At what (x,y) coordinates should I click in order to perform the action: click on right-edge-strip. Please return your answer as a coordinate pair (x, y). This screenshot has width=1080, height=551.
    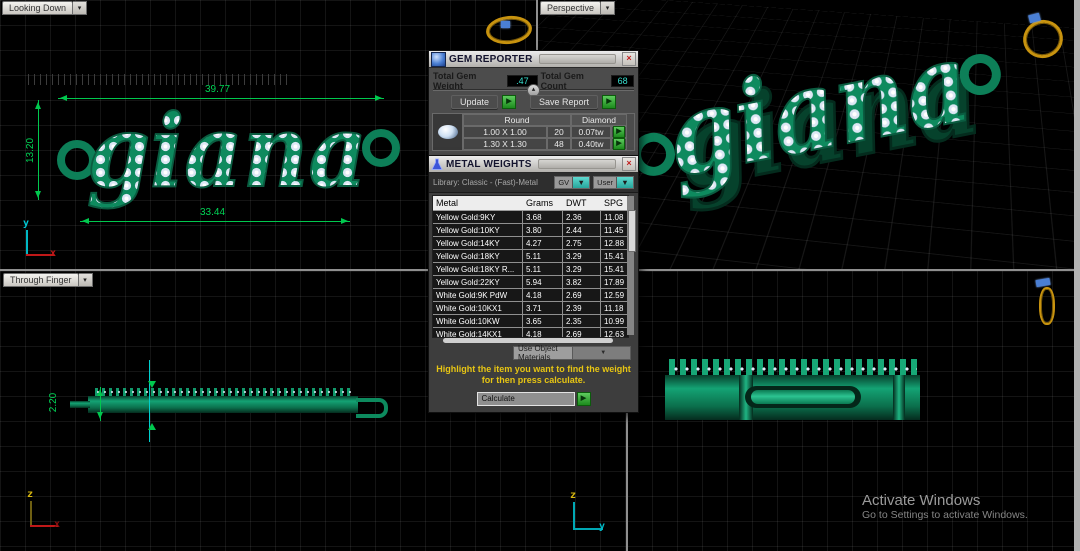
    Looking at the image, I should click on (1077, 275).